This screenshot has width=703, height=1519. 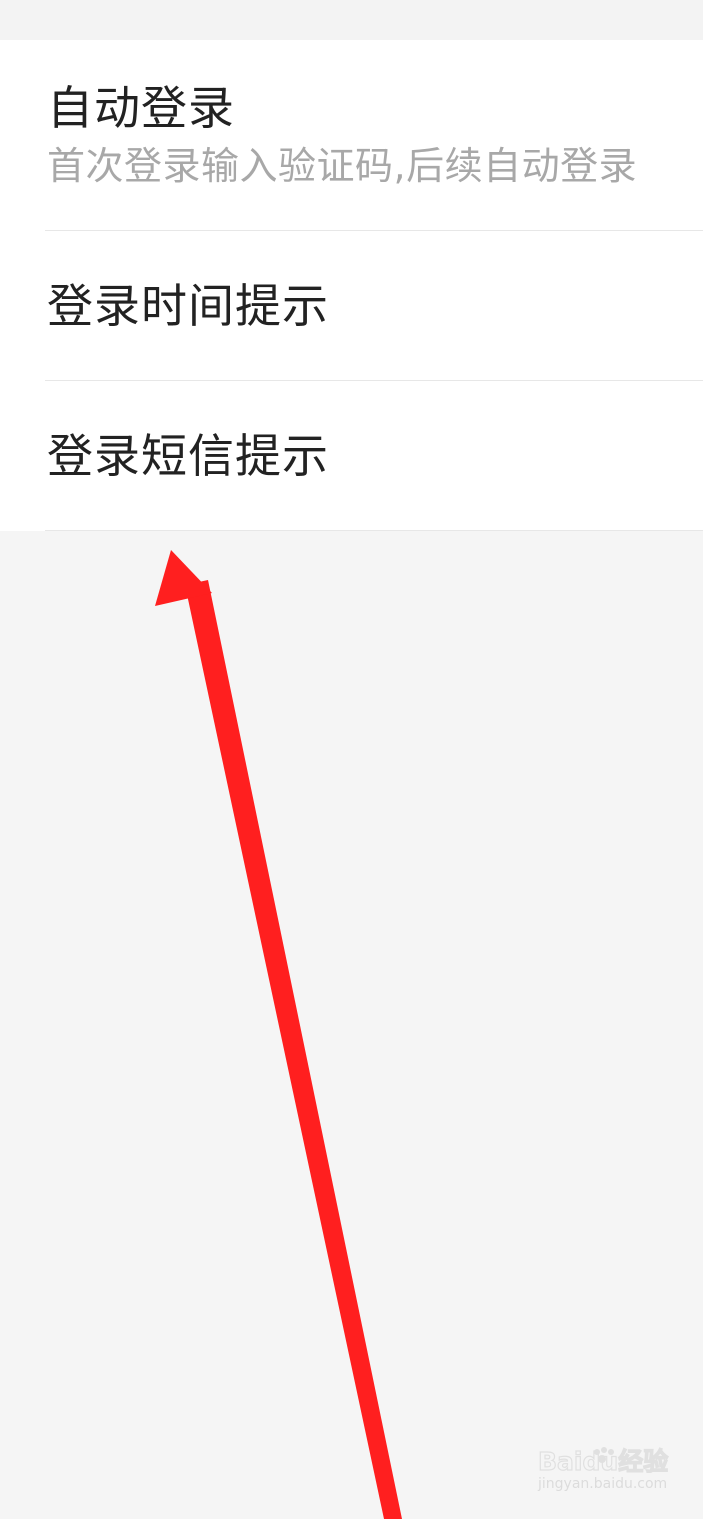 I want to click on setting-item-login-time-notice: 登录时间提示, so click(x=351, y=306).